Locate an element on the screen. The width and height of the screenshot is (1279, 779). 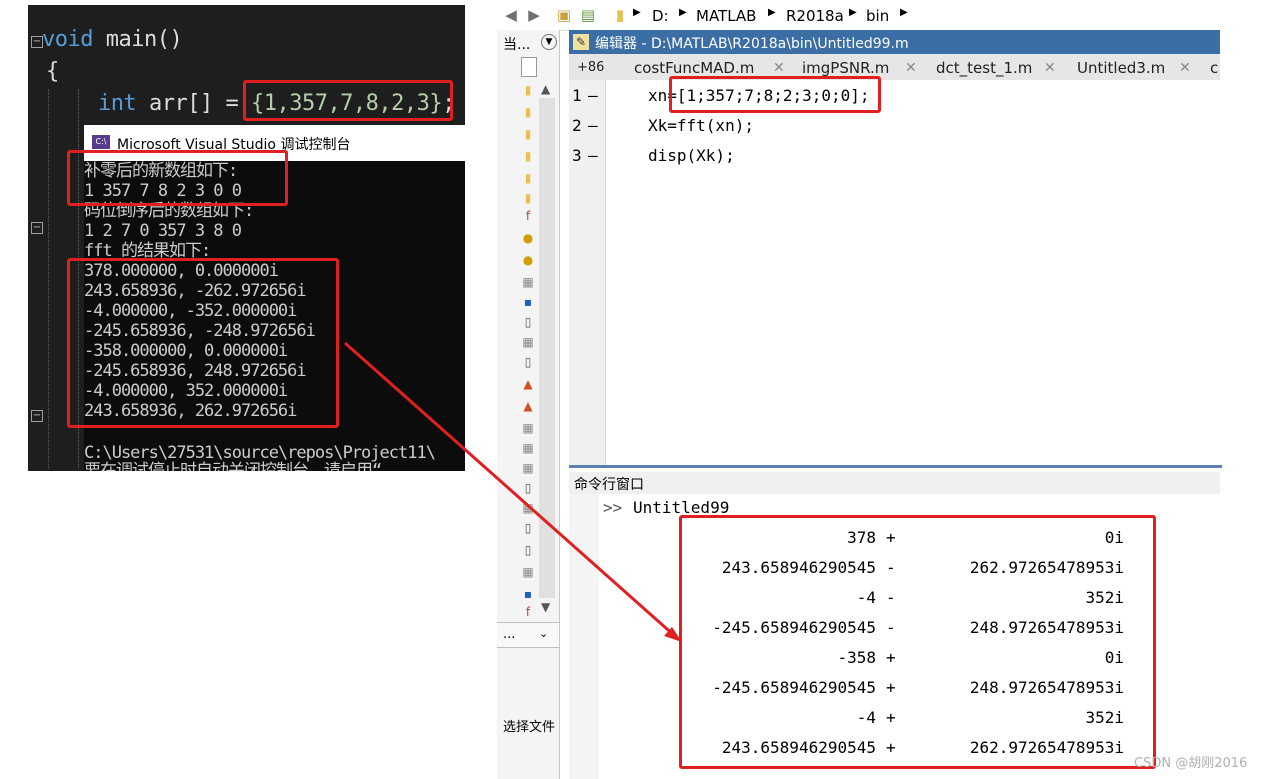
annotation-arrow-layer is located at coordinates (513, 491).